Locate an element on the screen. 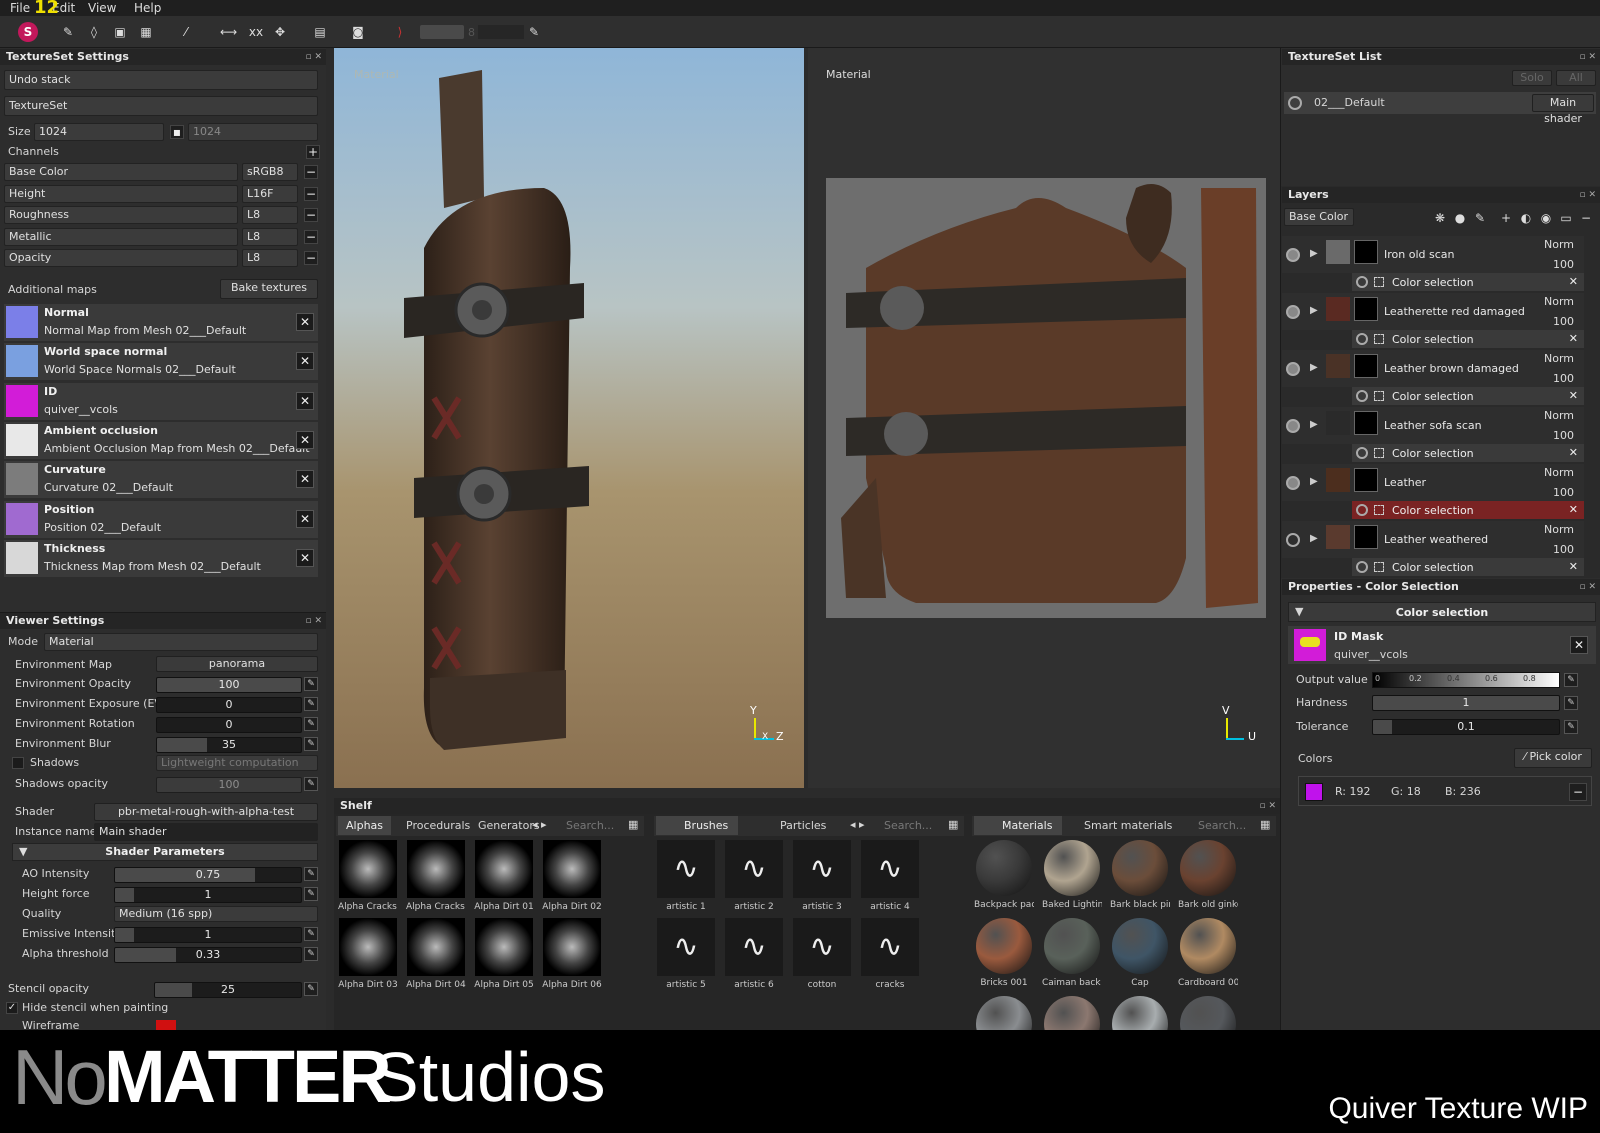 The image size is (1600, 1133). solo-button: Solo is located at coordinates (1532, 78).